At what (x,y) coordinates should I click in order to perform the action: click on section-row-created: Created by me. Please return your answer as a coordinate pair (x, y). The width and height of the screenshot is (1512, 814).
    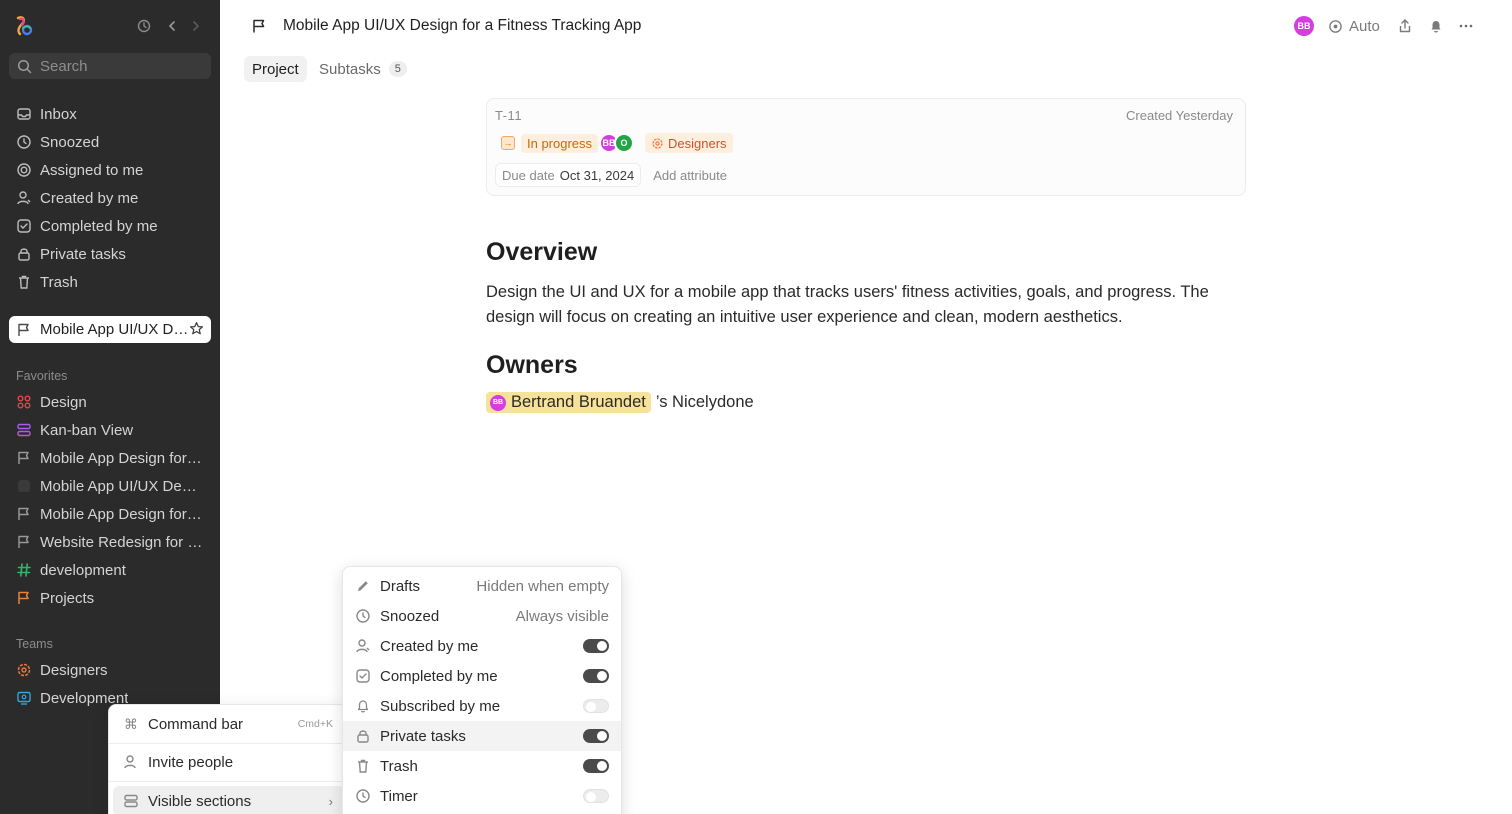
    Looking at the image, I should click on (482, 646).